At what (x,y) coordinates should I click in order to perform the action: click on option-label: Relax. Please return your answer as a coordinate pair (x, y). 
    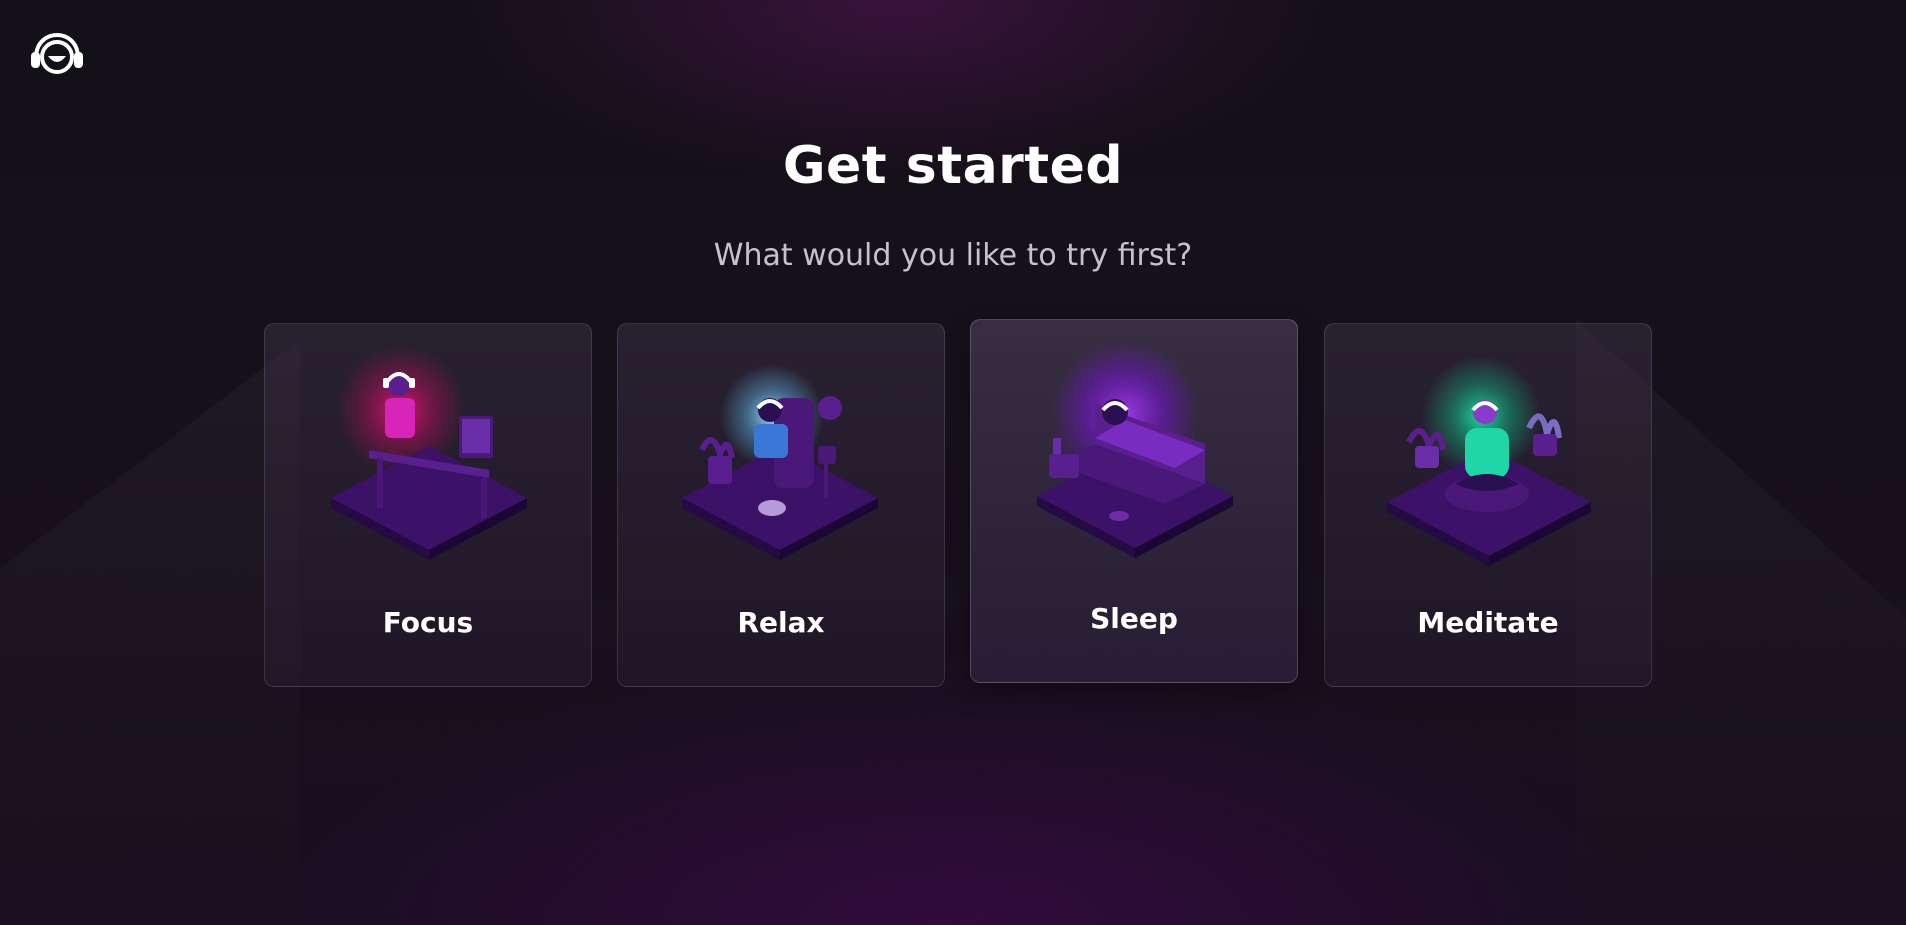
    Looking at the image, I should click on (781, 622).